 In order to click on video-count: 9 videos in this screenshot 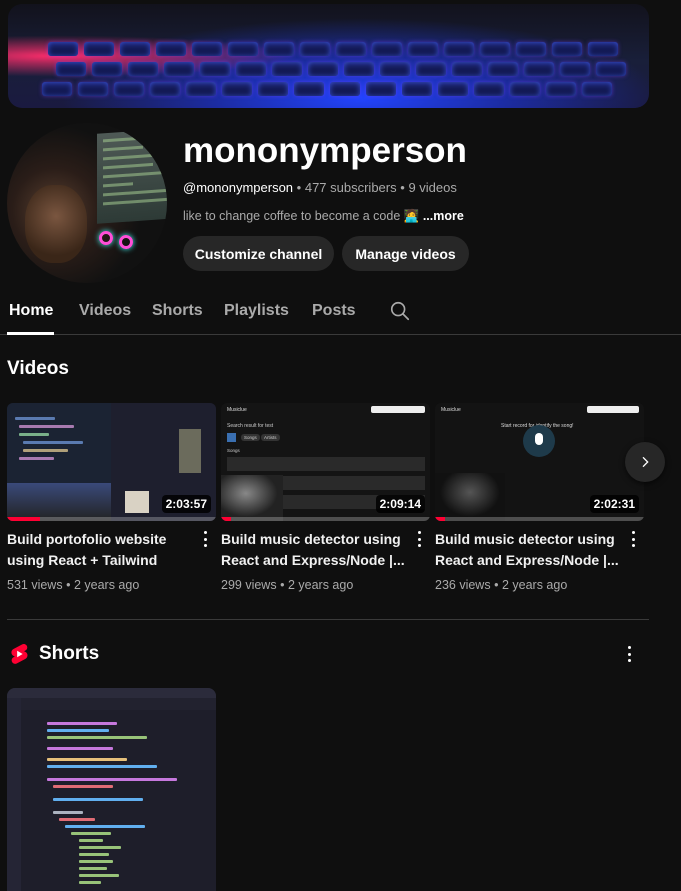, I will do `click(432, 187)`.